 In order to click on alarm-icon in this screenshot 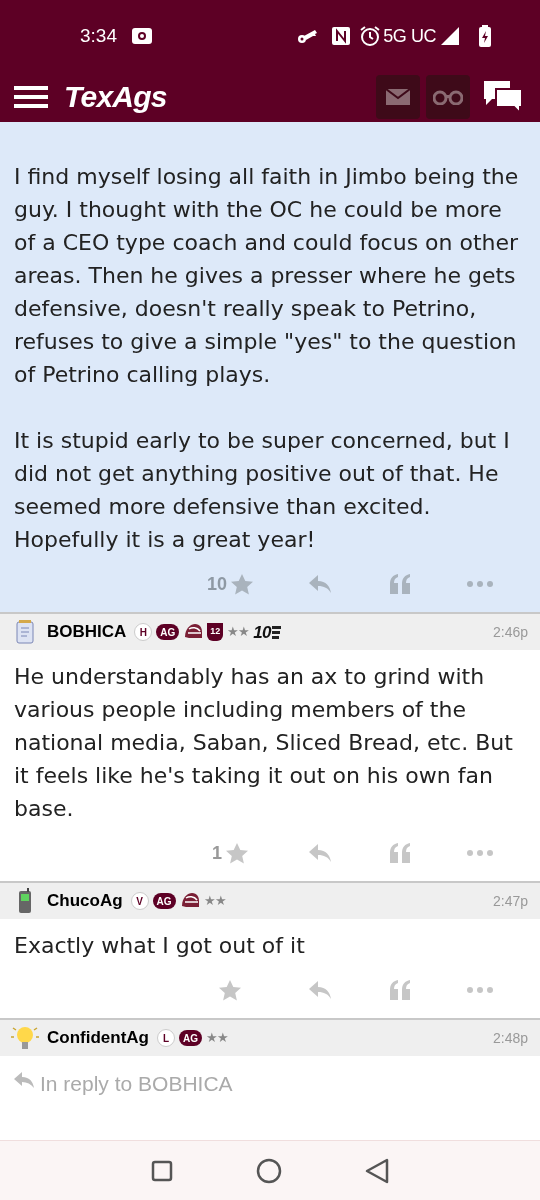, I will do `click(370, 36)`.